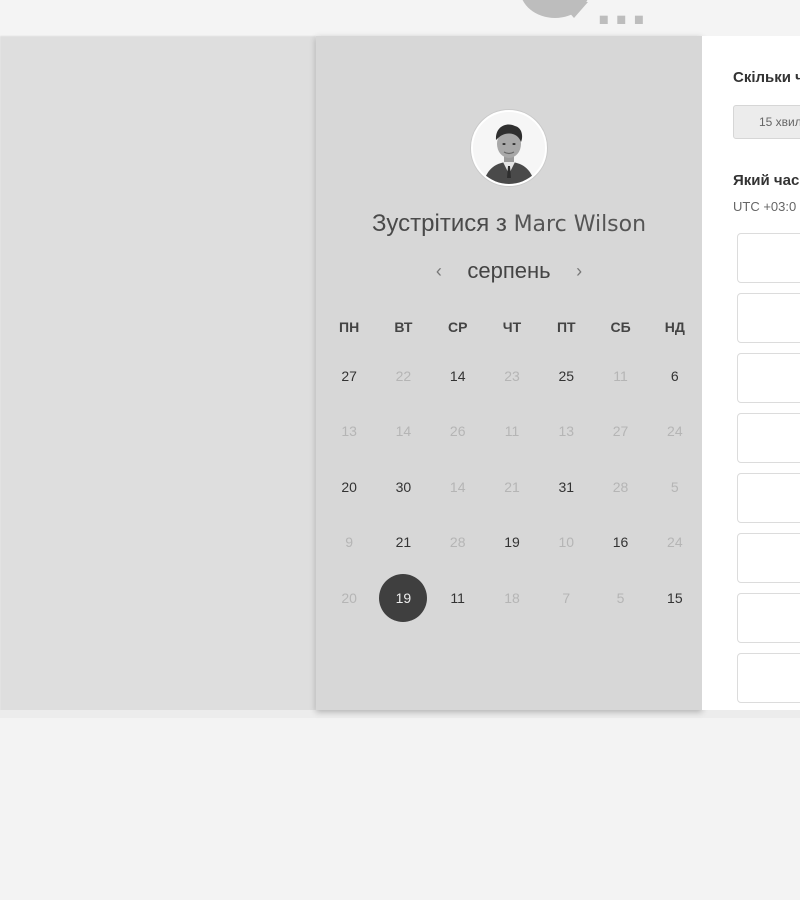  I want to click on selected-day: 19, so click(403, 598).